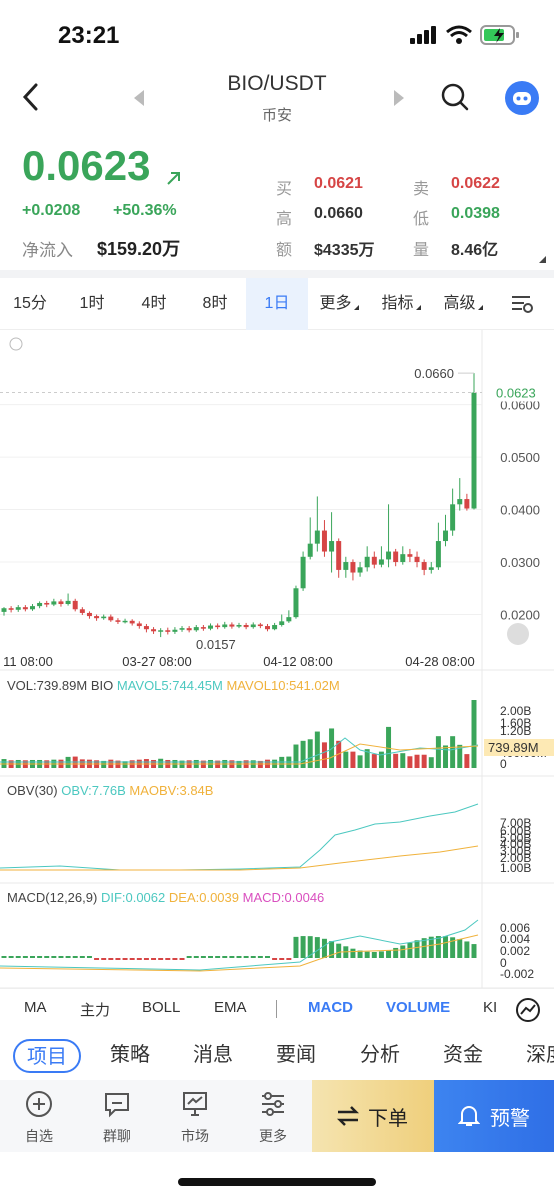  What do you see at coordinates (171, 790) in the screenshot?
I see `obv-legend-ma: MAOBV:3.84B` at bounding box center [171, 790].